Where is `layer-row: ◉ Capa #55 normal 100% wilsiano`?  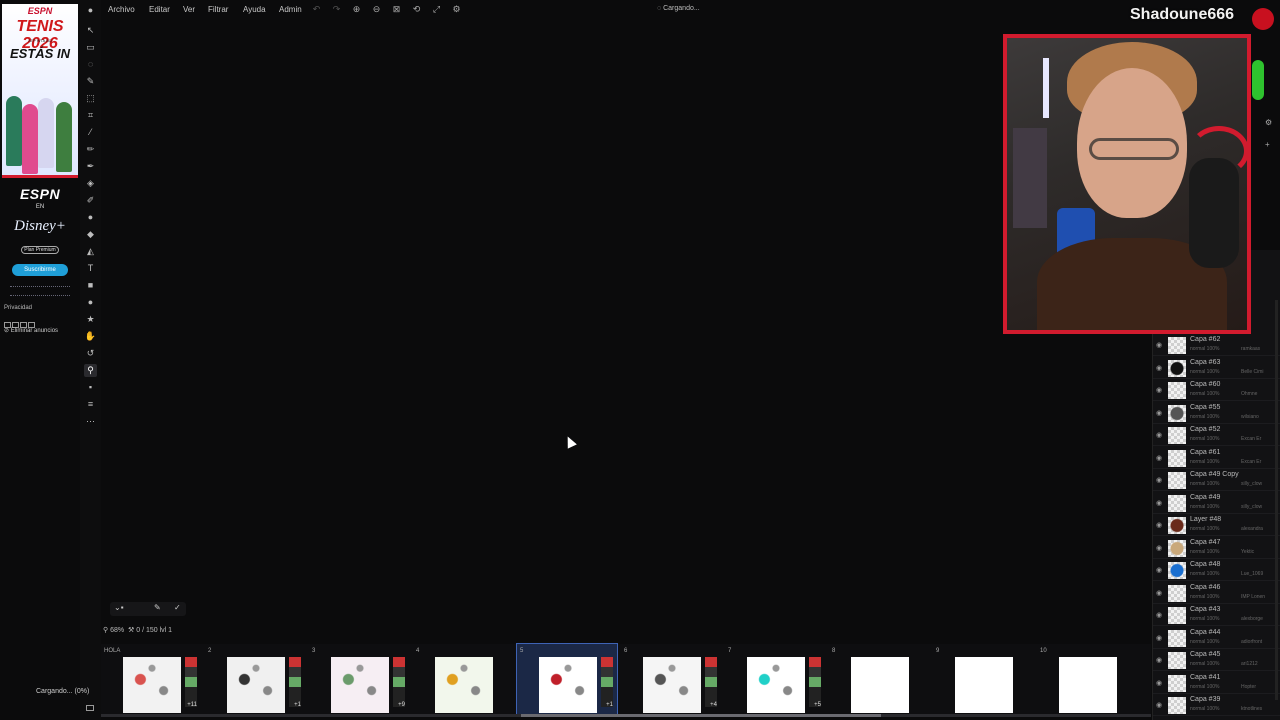 layer-row: ◉ Capa #55 normal 100% wilsiano is located at coordinates (1216, 413).